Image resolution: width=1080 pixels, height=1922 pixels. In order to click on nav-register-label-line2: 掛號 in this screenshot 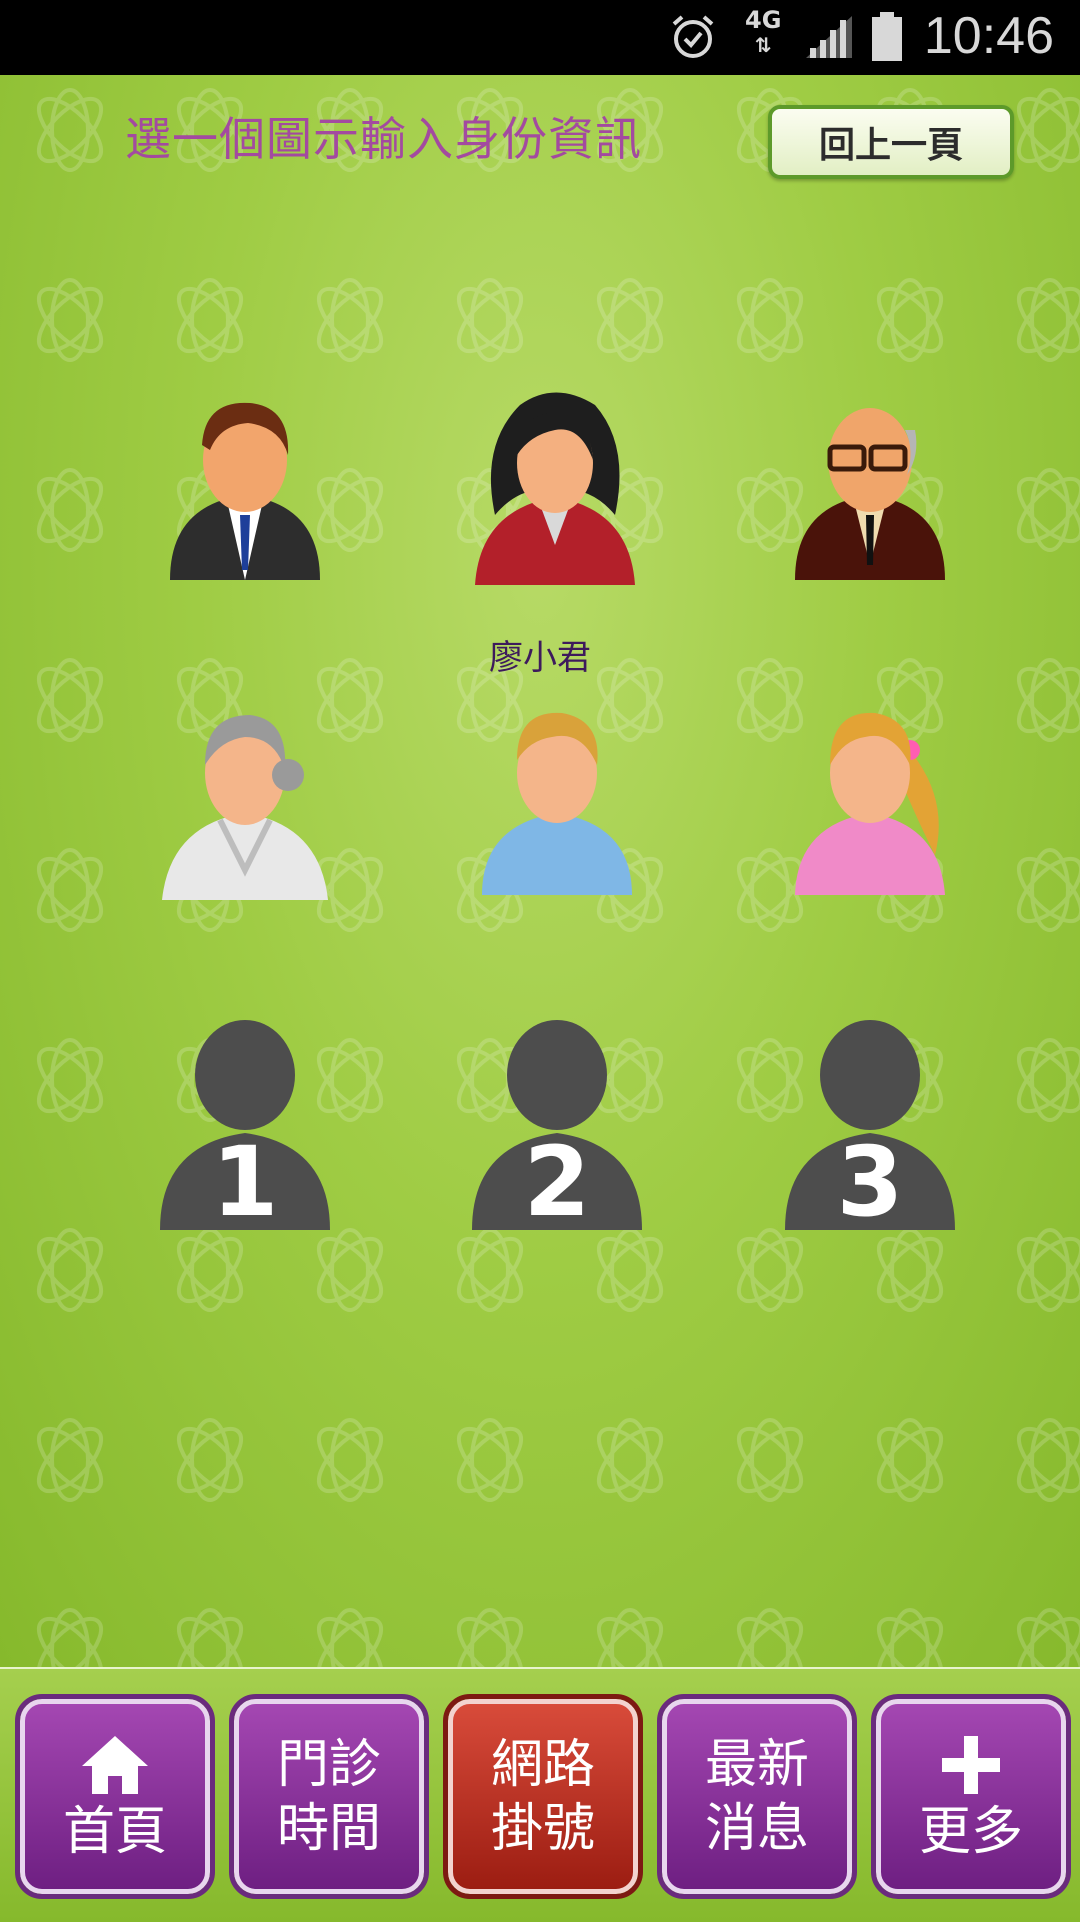, I will do `click(542, 1828)`.